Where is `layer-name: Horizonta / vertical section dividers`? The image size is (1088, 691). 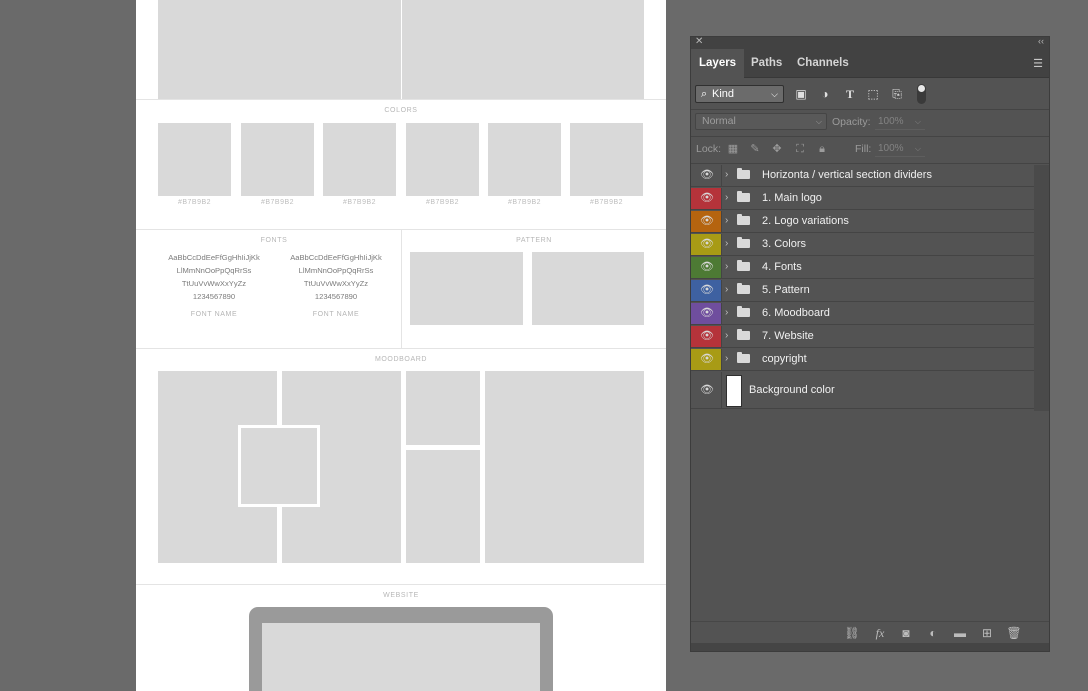
layer-name: Horizonta / vertical section dividers is located at coordinates (847, 175).